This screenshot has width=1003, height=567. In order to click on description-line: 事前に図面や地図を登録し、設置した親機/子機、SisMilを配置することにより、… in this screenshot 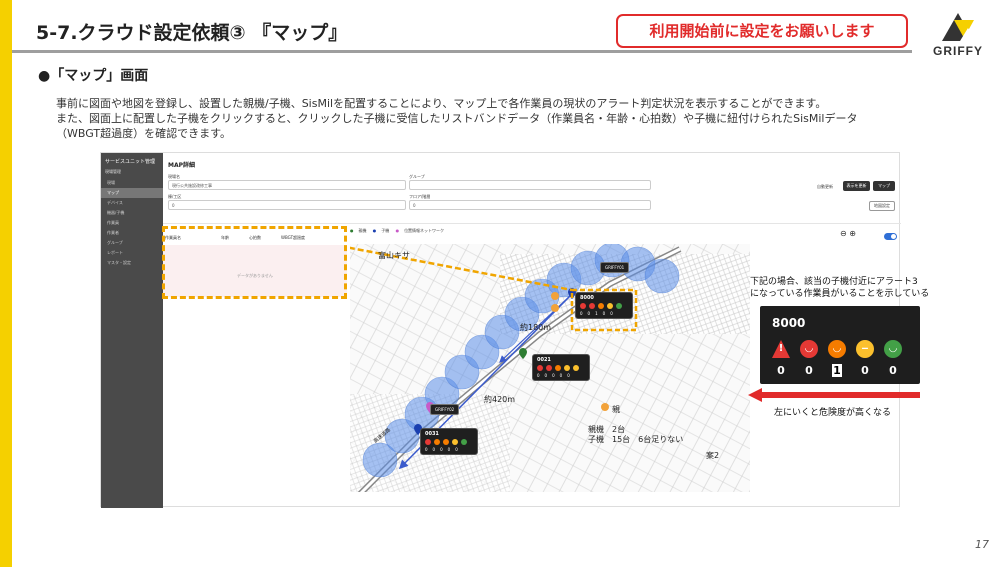, I will do `click(441, 103)`.